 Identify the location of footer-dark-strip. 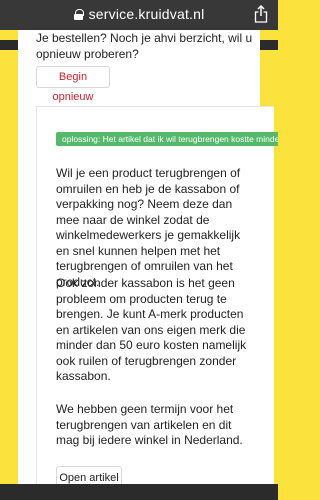
(139, 492).